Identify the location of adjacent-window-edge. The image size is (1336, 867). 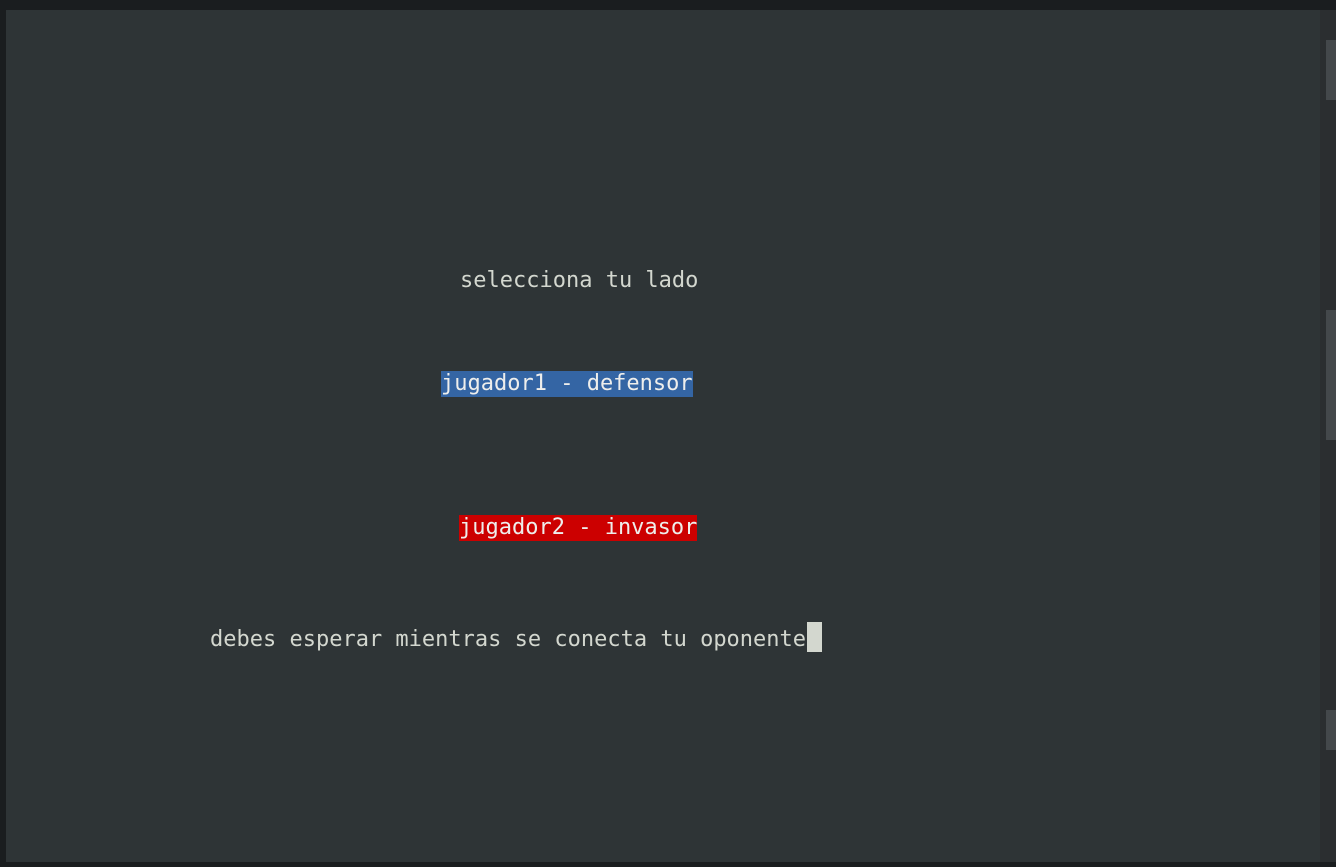
(1328, 436).